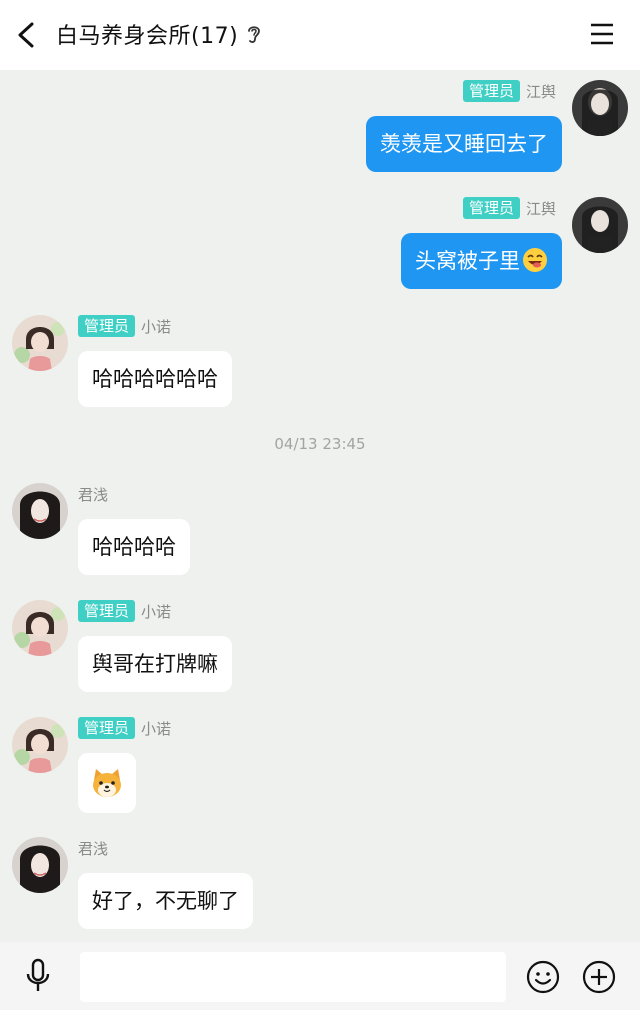 This screenshot has width=640, height=1010. I want to click on message-bubble: 哈哈哈哈哈哈, so click(155, 379).